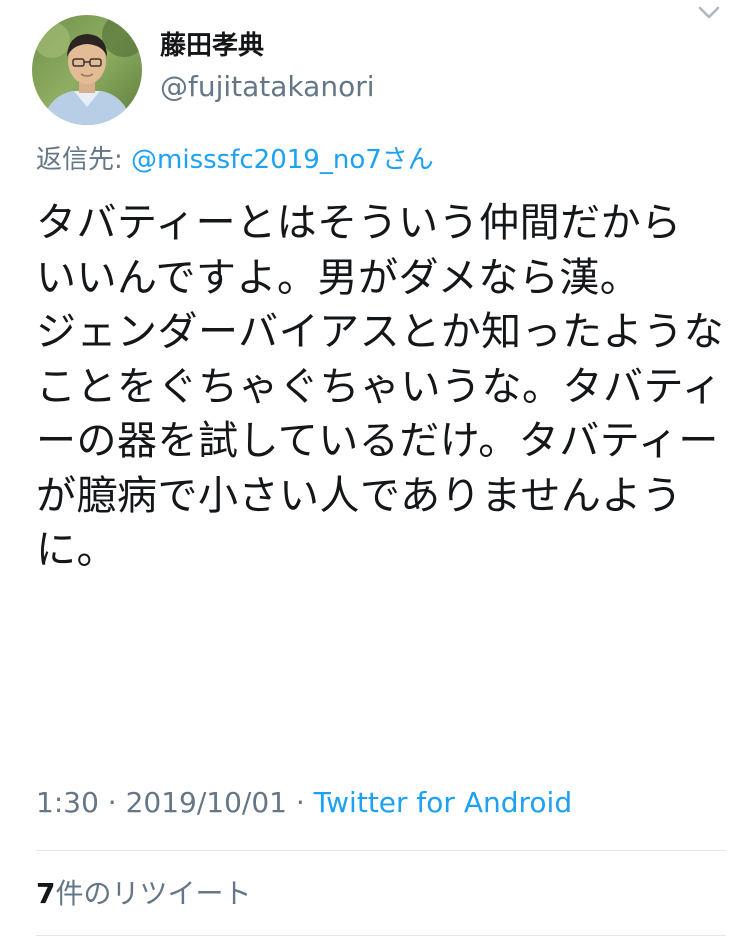 The width and height of the screenshot is (750, 940). I want to click on avatar, so click(87, 70).